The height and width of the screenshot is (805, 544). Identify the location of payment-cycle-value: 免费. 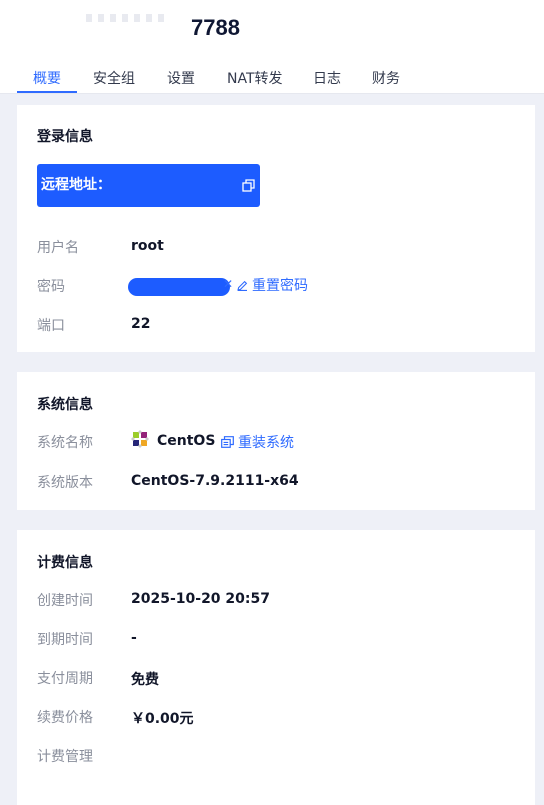
(145, 680).